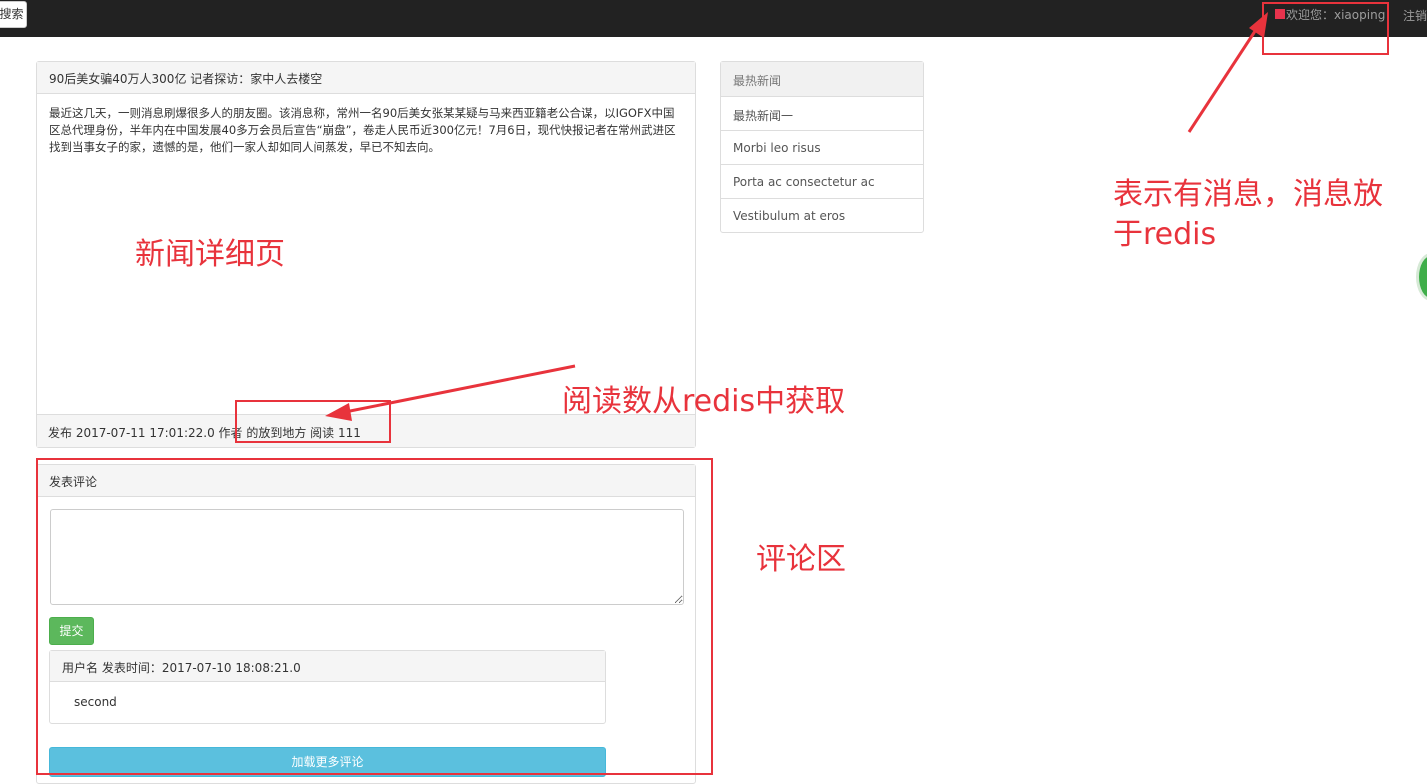 This screenshot has width=1427, height=784. Describe the element at coordinates (801, 559) in the screenshot. I see `annotation-comment-area: 评论区` at that location.